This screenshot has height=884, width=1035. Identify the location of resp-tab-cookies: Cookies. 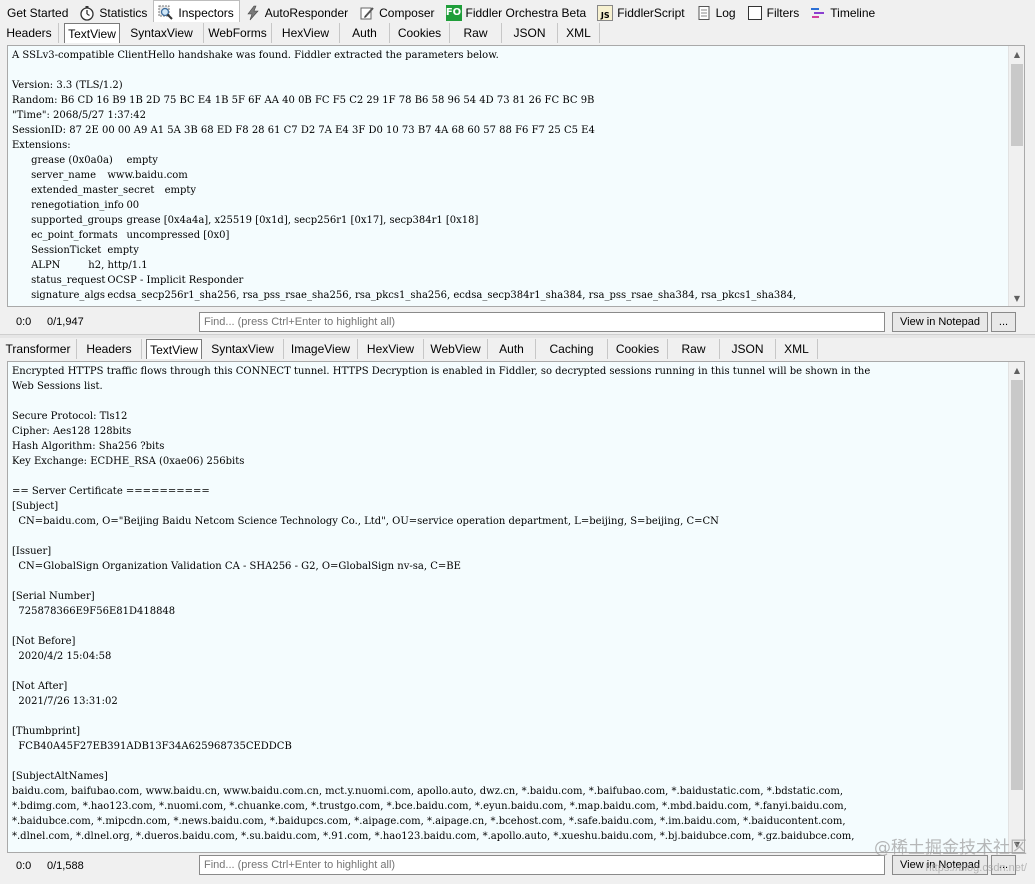
(638, 349).